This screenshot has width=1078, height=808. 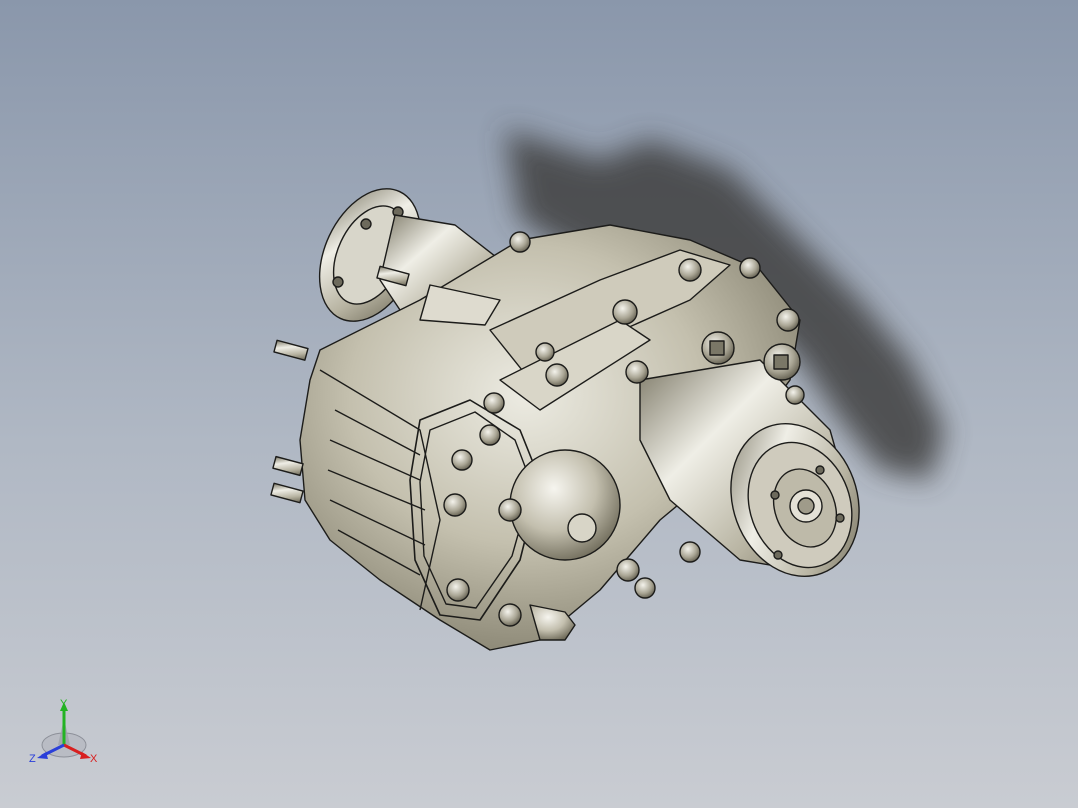 I want to click on triad-x-label: X, so click(x=94, y=759).